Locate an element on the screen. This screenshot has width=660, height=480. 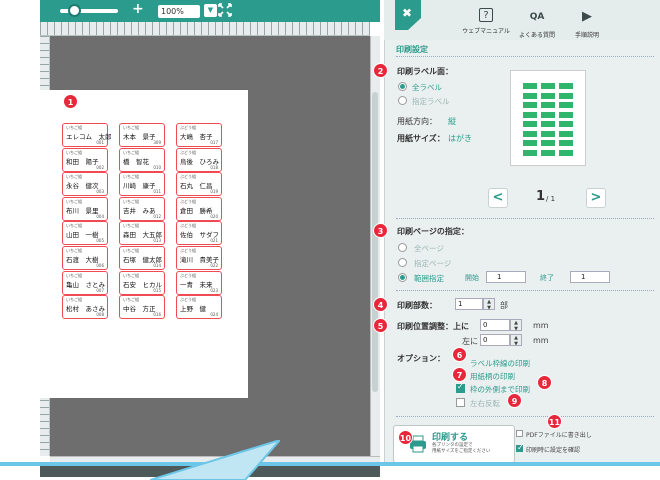
offset-top-stepper: ▲ ▼ is located at coordinates (516, 325).